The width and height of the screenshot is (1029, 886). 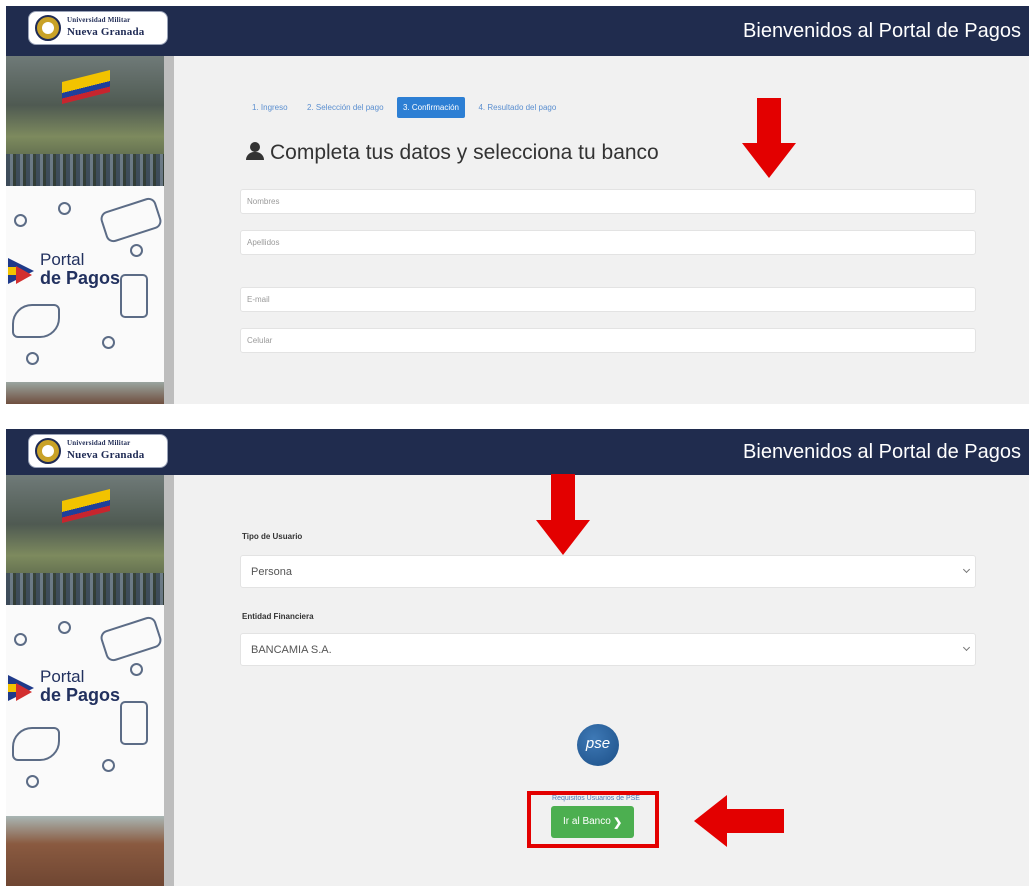 I want to click on step-seleccion: 2. Selección del pago, so click(x=345, y=107).